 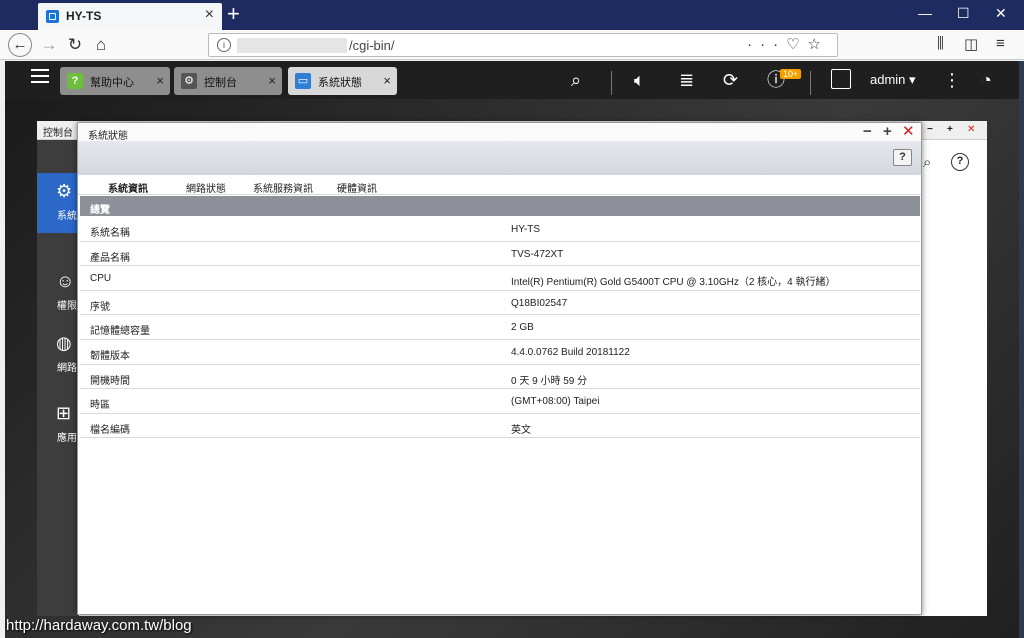 I want to click on status-tabs: 系統資訊 網路狀態 系統服務資訊 硬體資訊, so click(x=499, y=187).